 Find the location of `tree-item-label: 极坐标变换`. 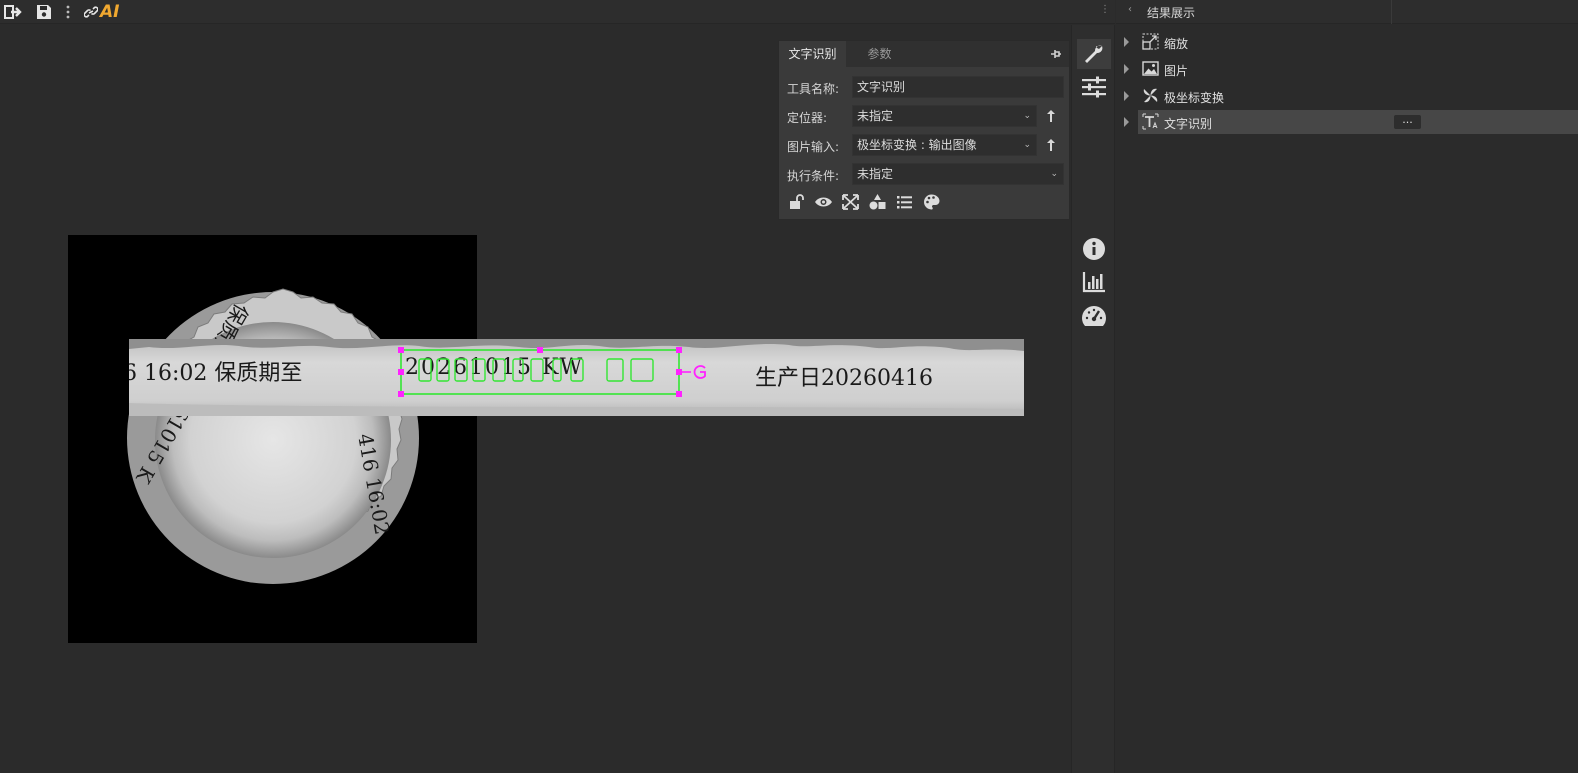

tree-item-label: 极坐标变换 is located at coordinates (1194, 98).